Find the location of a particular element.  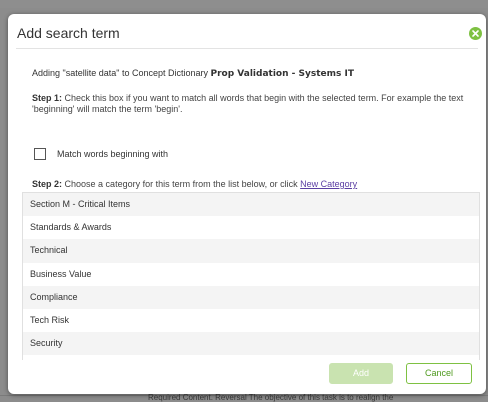

add-button: Add is located at coordinates (361, 373).